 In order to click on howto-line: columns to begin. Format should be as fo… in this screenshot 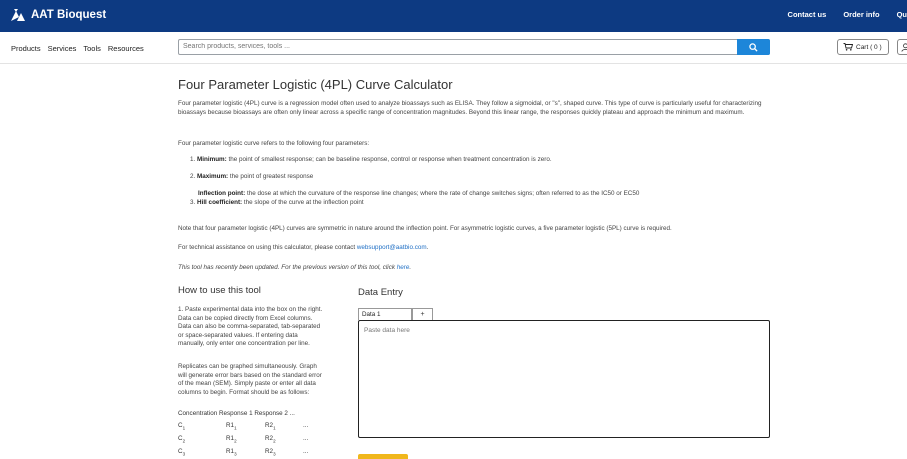, I will do `click(253, 393)`.